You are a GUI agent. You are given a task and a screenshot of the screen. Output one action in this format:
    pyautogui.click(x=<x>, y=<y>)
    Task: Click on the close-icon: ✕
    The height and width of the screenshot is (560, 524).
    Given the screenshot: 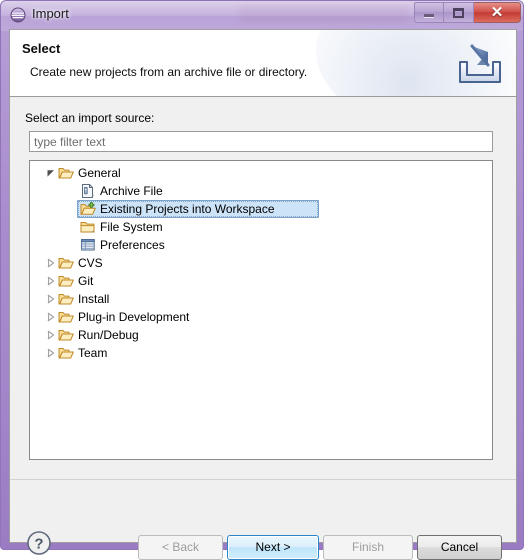 What is the action you would take?
    pyautogui.click(x=497, y=12)
    